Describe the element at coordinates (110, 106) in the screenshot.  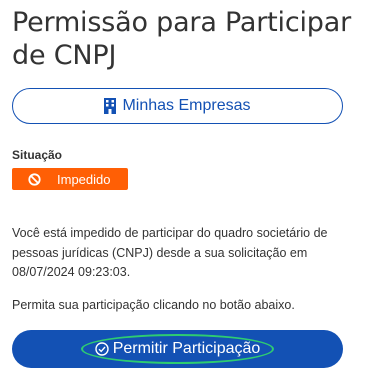
I see `building-icon` at that location.